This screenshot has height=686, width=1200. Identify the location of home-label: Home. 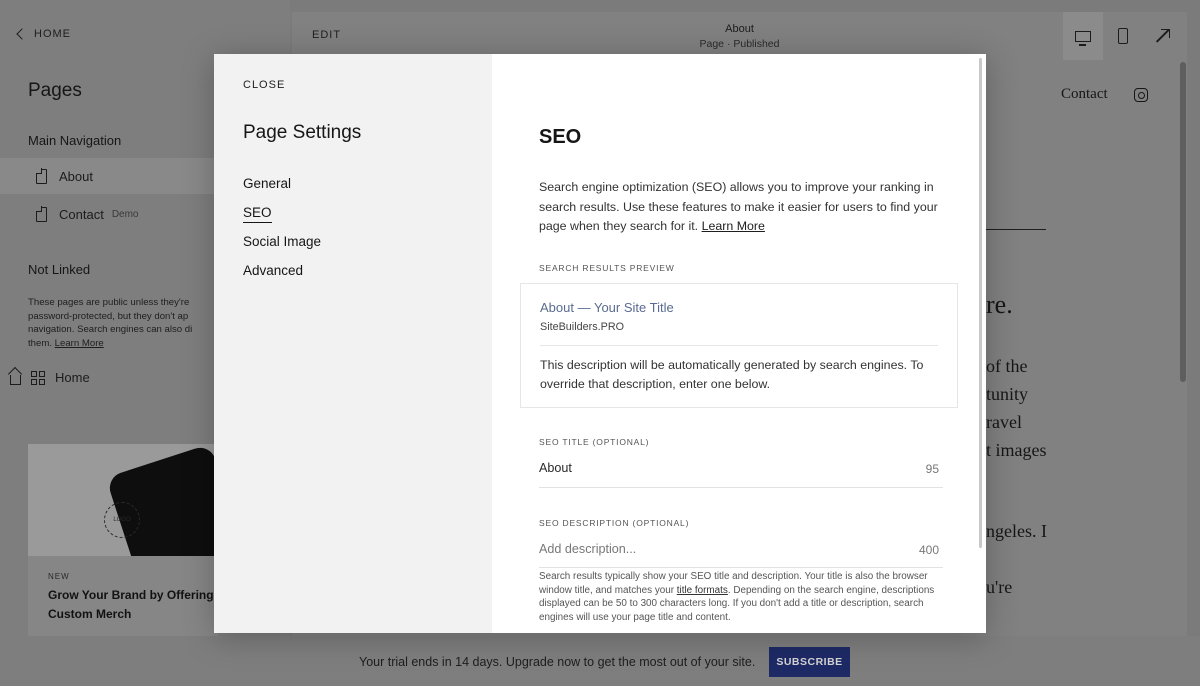
(72, 377).